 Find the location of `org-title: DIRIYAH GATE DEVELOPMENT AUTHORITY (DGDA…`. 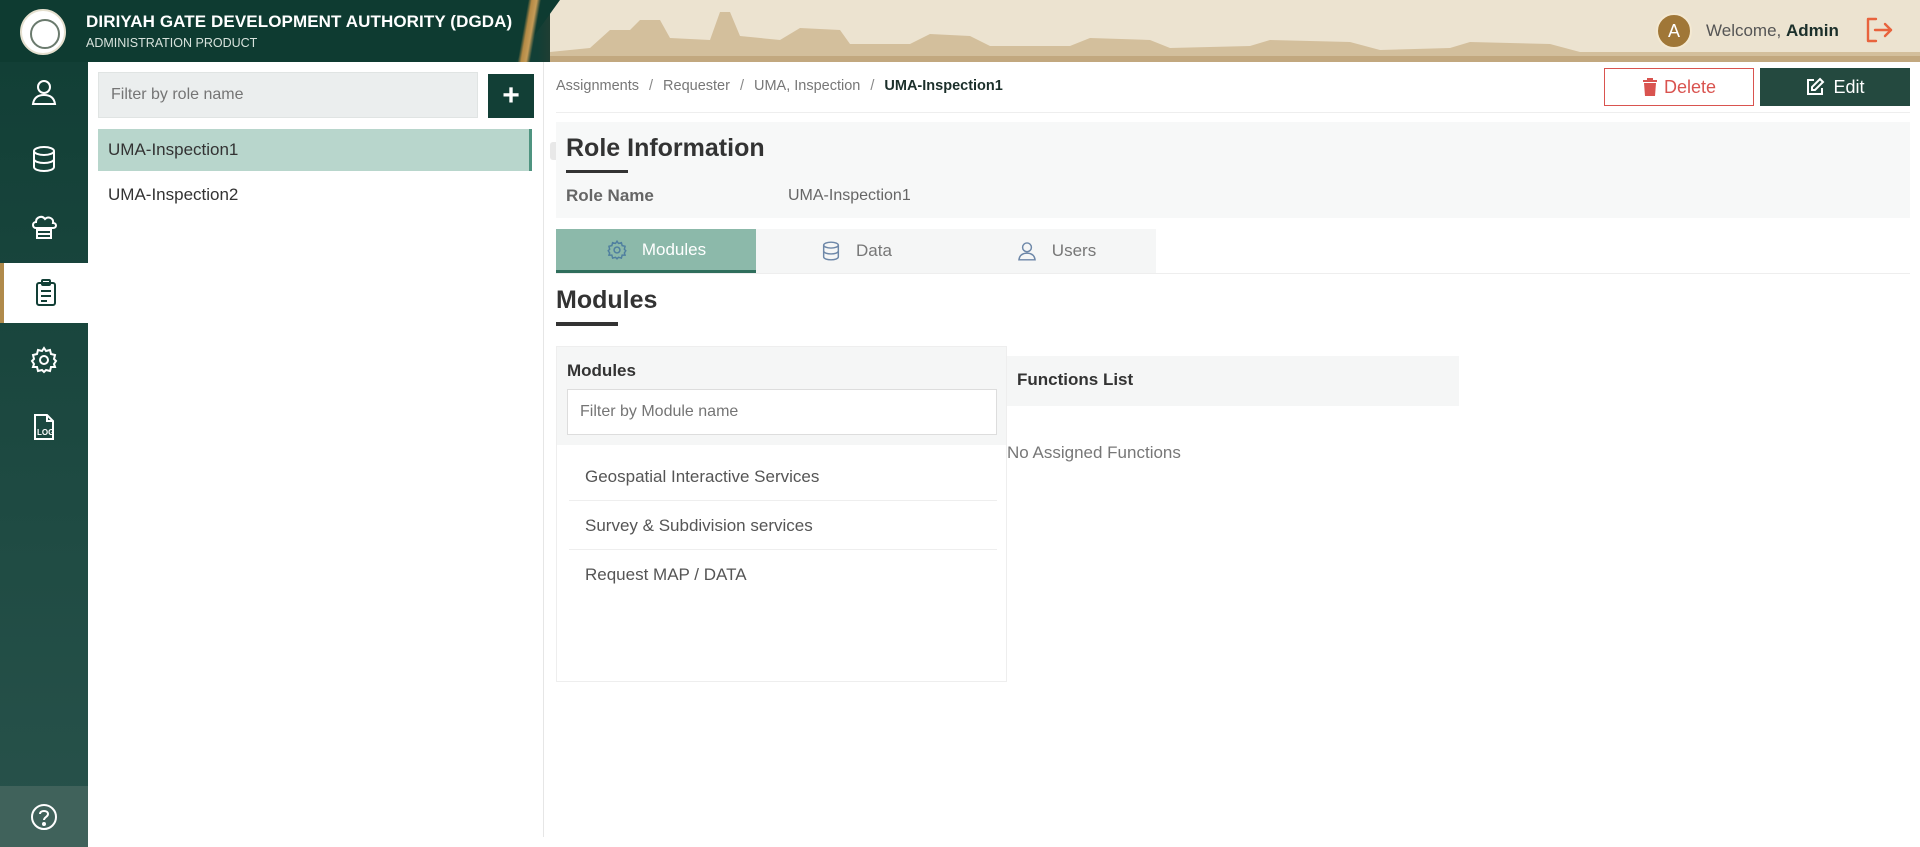

org-title: DIRIYAH GATE DEVELOPMENT AUTHORITY (DGDA… is located at coordinates (299, 21).